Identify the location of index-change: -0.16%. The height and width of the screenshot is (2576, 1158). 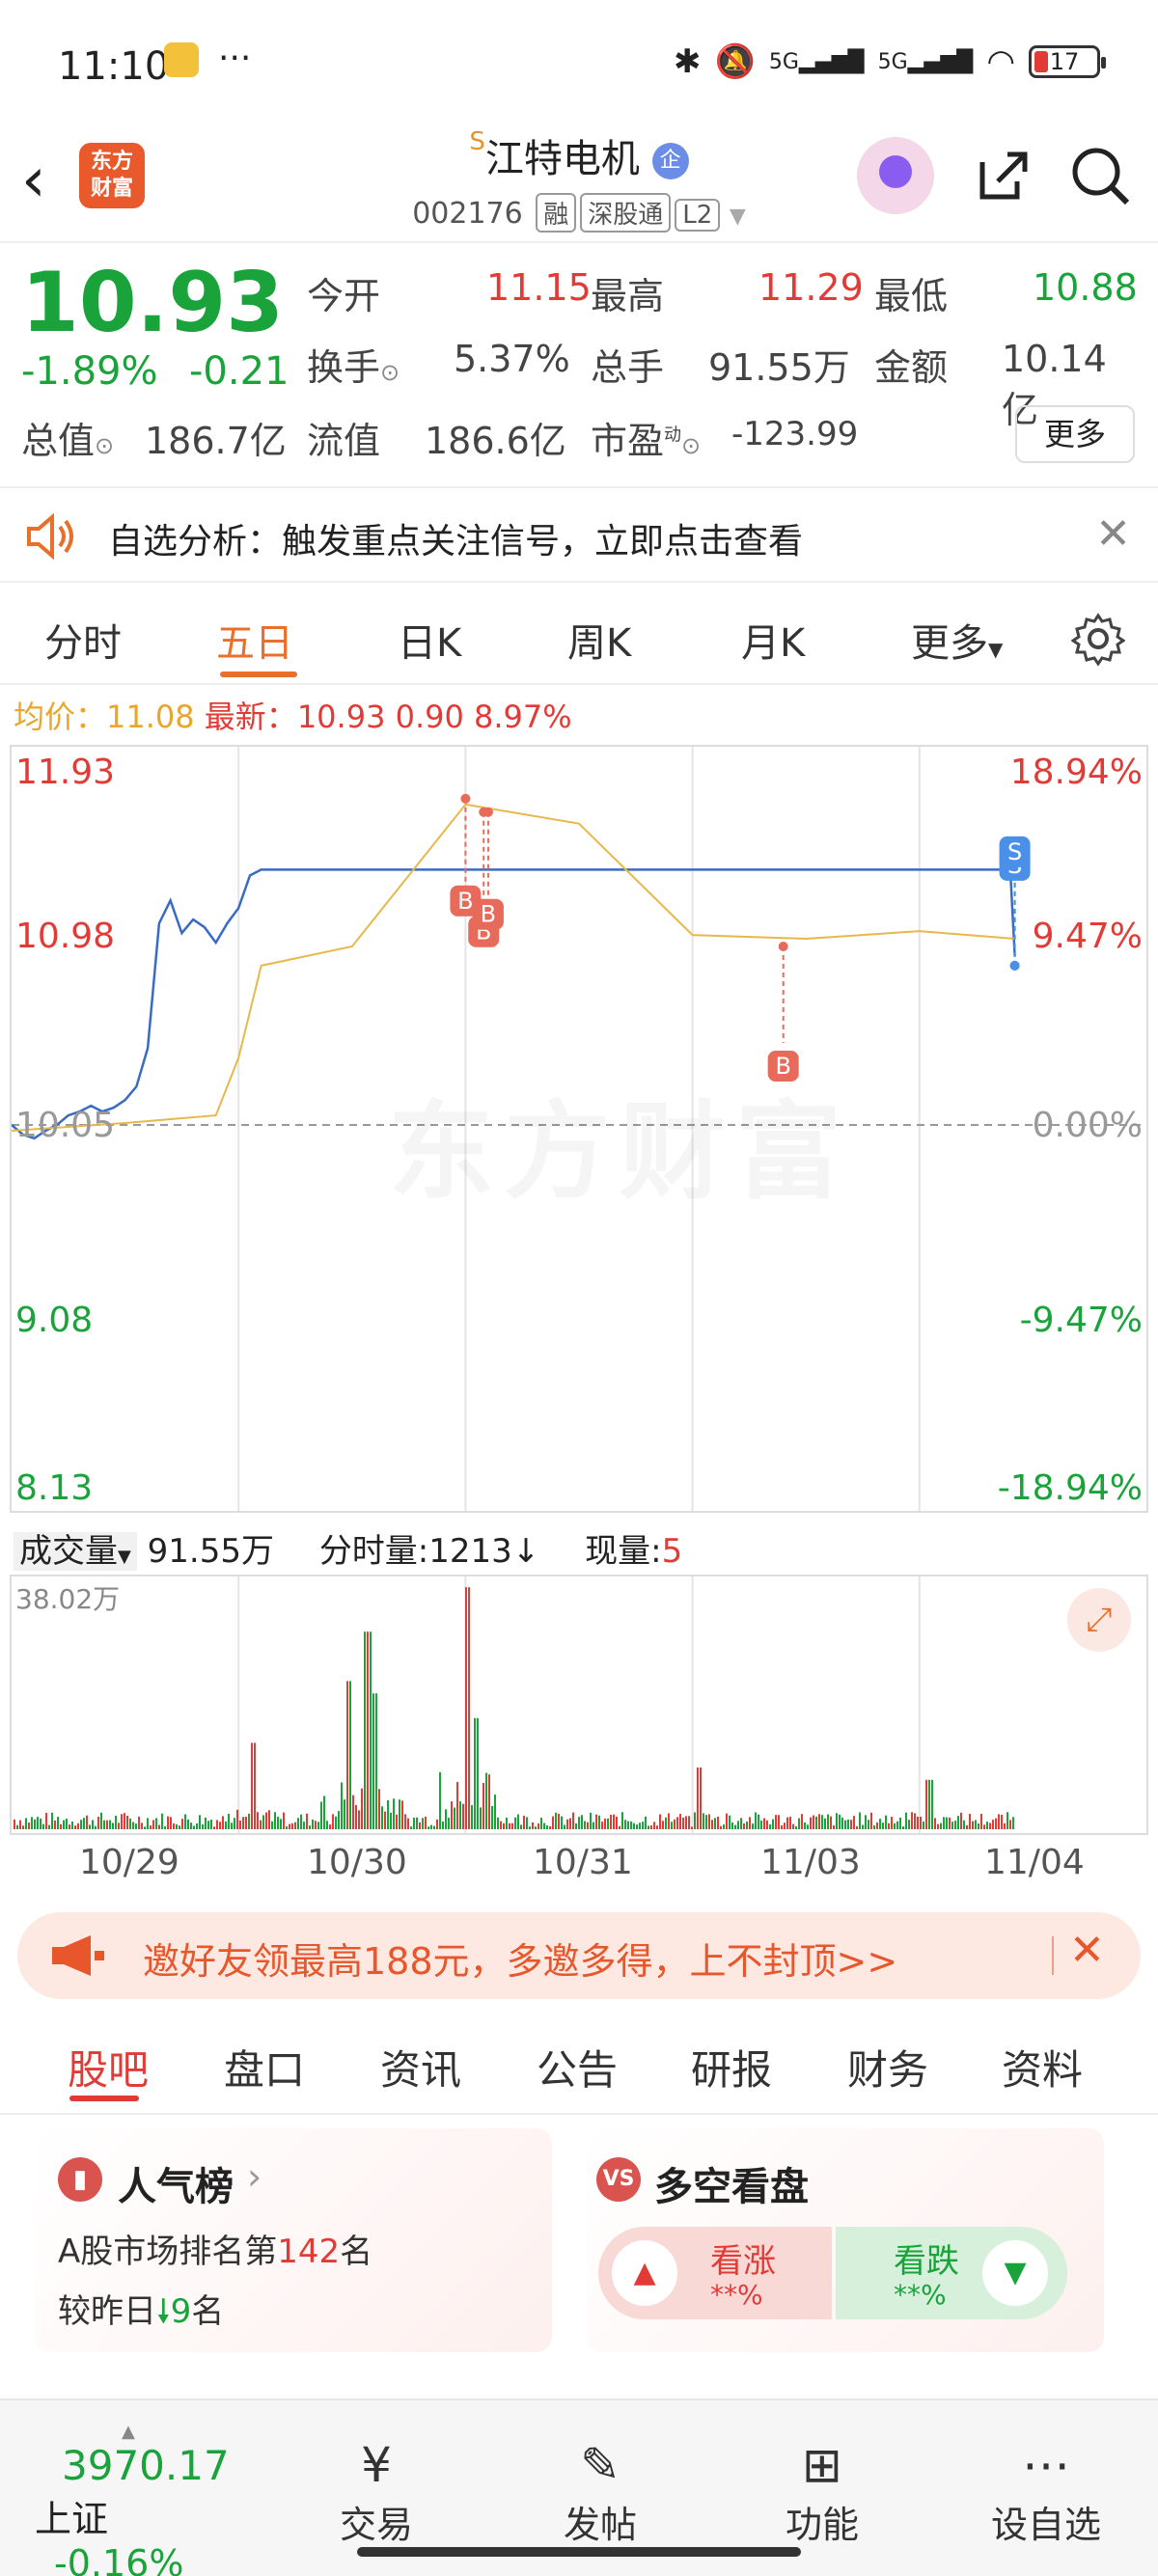
(119, 2559).